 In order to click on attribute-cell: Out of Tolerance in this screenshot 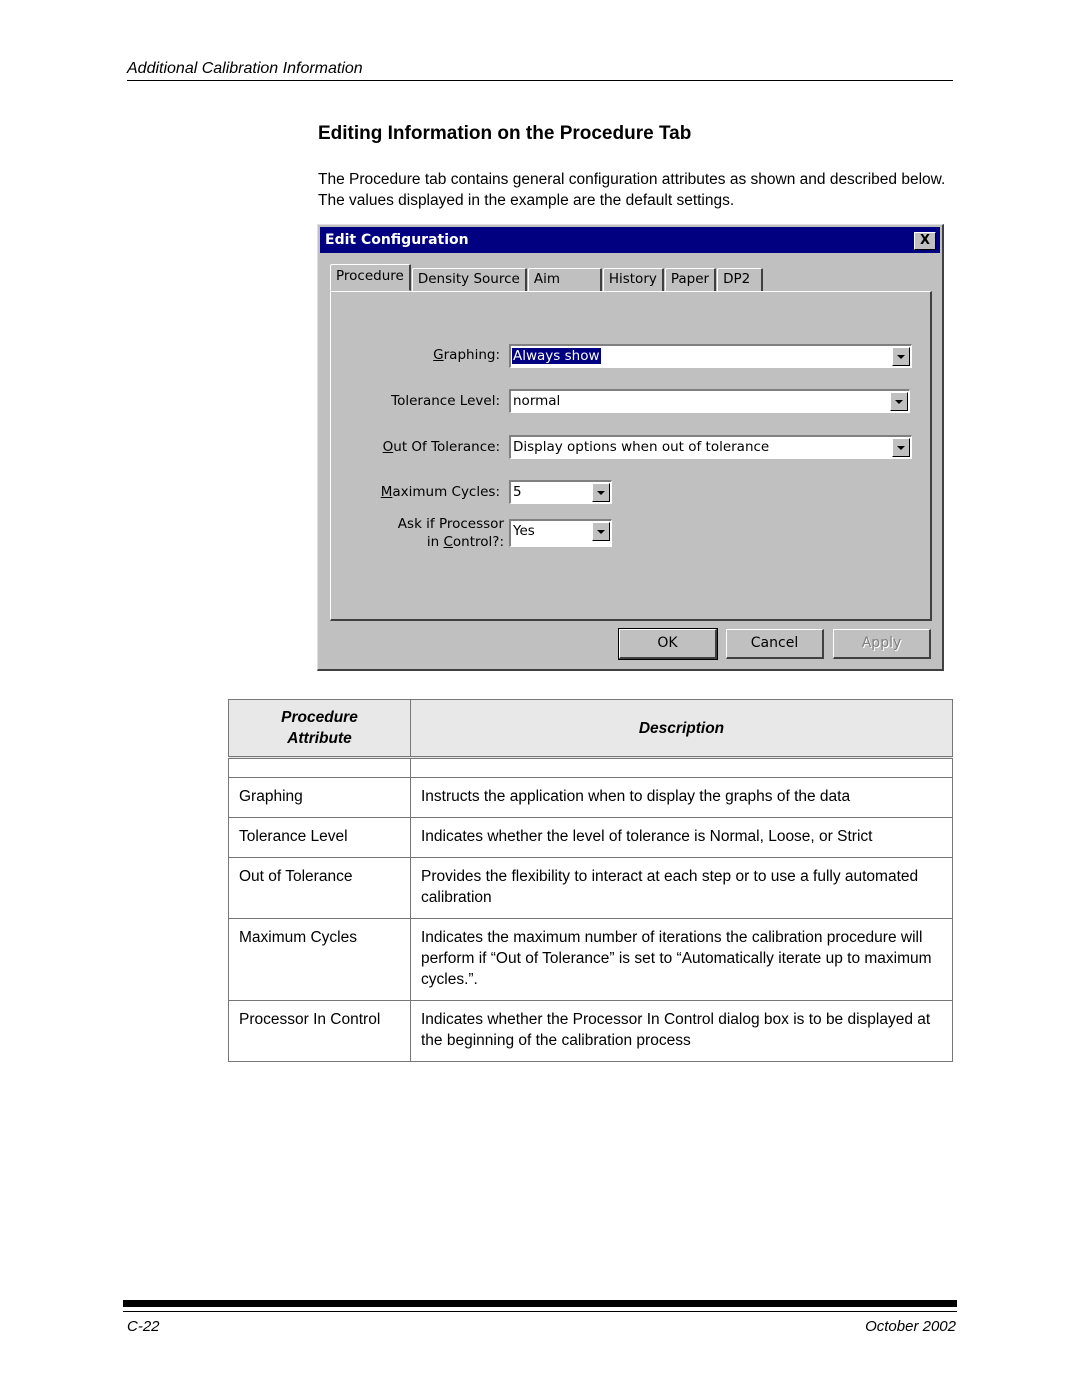, I will do `click(319, 888)`.